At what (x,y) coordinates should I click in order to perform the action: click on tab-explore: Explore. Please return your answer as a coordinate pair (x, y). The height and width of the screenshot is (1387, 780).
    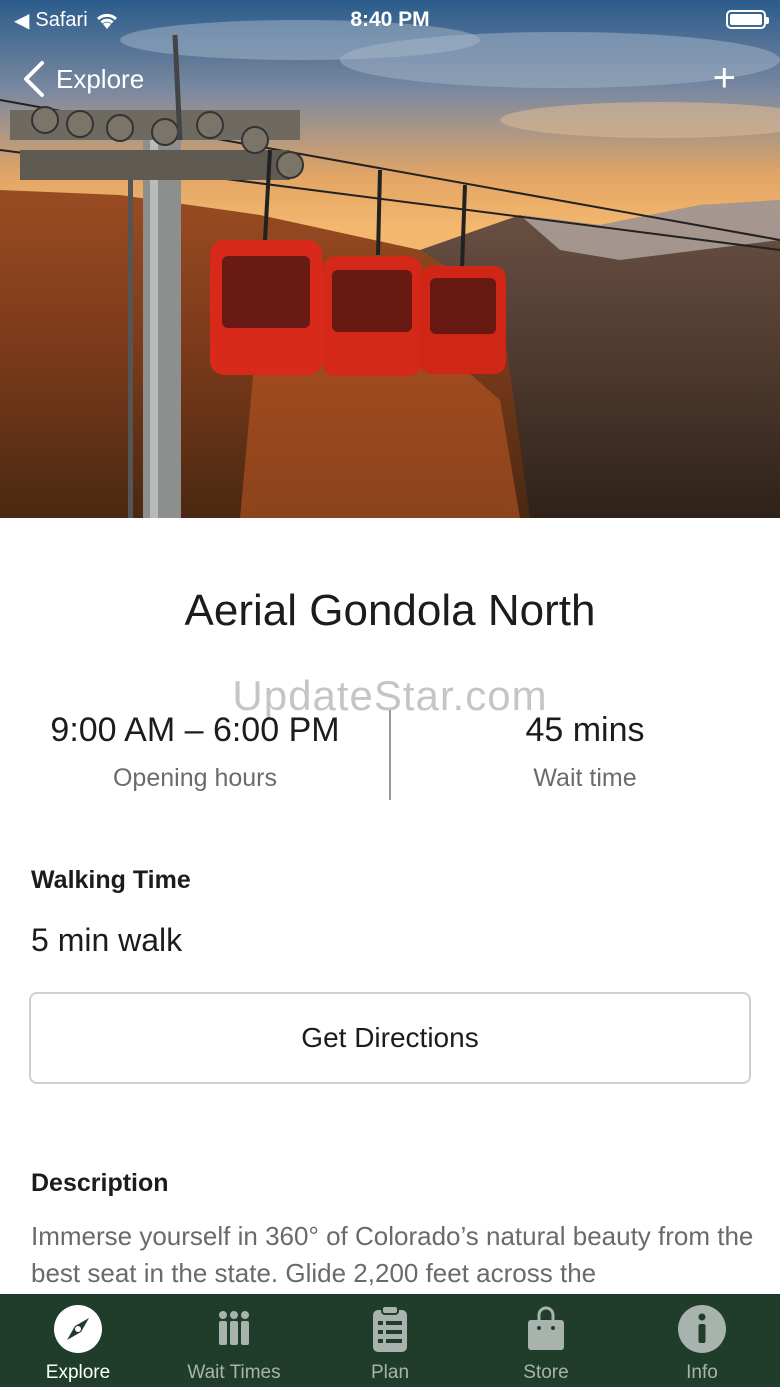
    Looking at the image, I should click on (78, 1340).